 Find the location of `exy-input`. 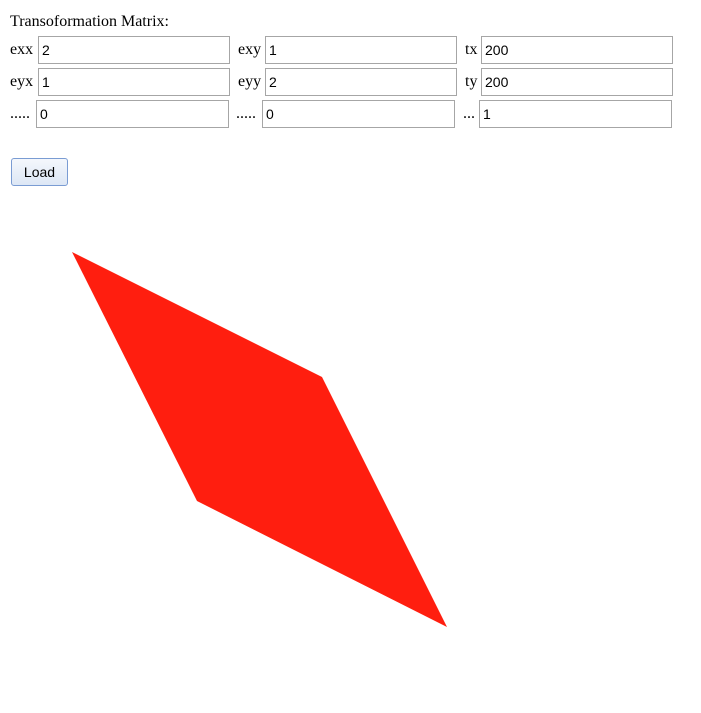

exy-input is located at coordinates (361, 50).